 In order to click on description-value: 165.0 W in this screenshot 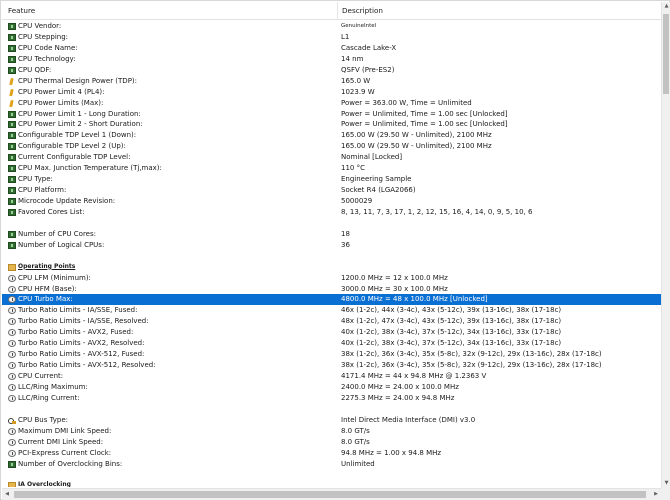, I will do `click(356, 80)`.